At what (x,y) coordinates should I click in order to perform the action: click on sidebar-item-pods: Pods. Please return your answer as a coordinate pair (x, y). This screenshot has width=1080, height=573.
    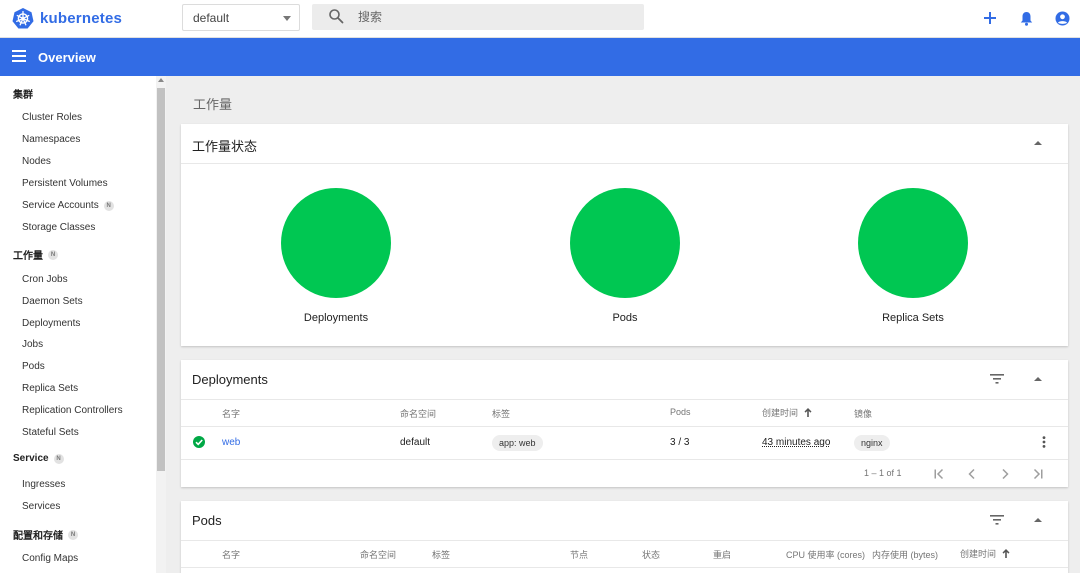
    Looking at the image, I should click on (33, 366).